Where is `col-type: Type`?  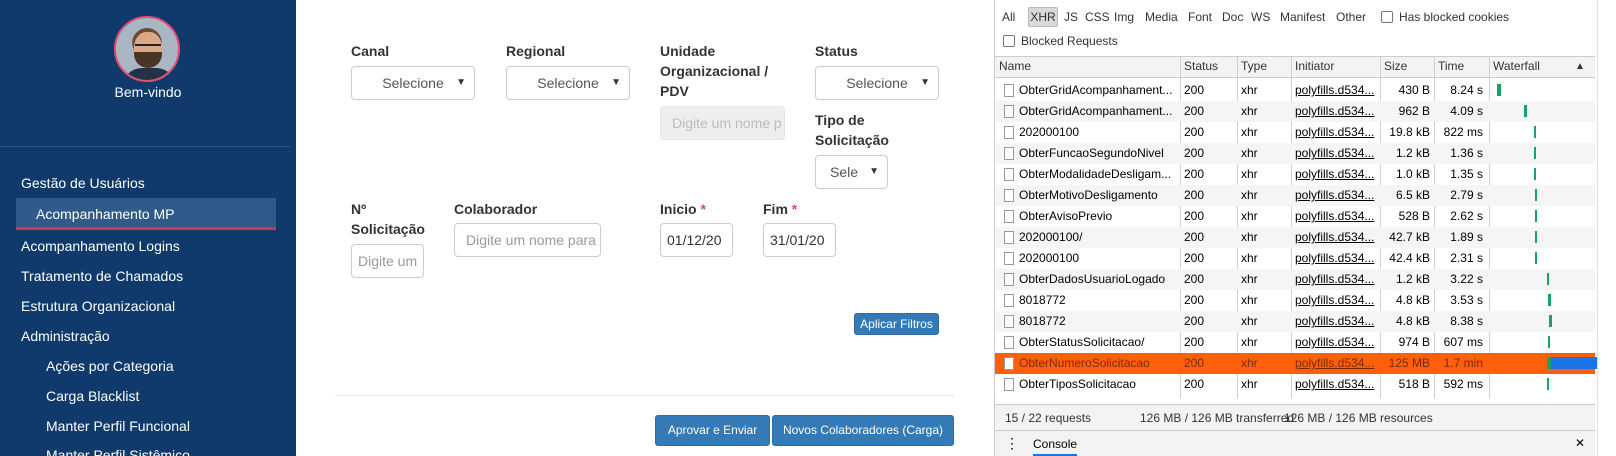
col-type: Type is located at coordinates (1254, 66).